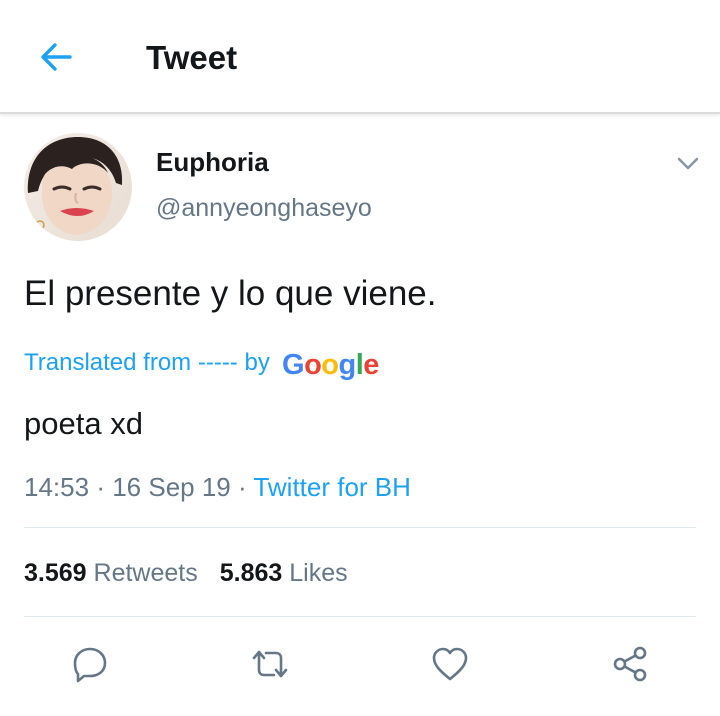 Image resolution: width=720 pixels, height=716 pixels. I want to click on share-icon, so click(630, 664).